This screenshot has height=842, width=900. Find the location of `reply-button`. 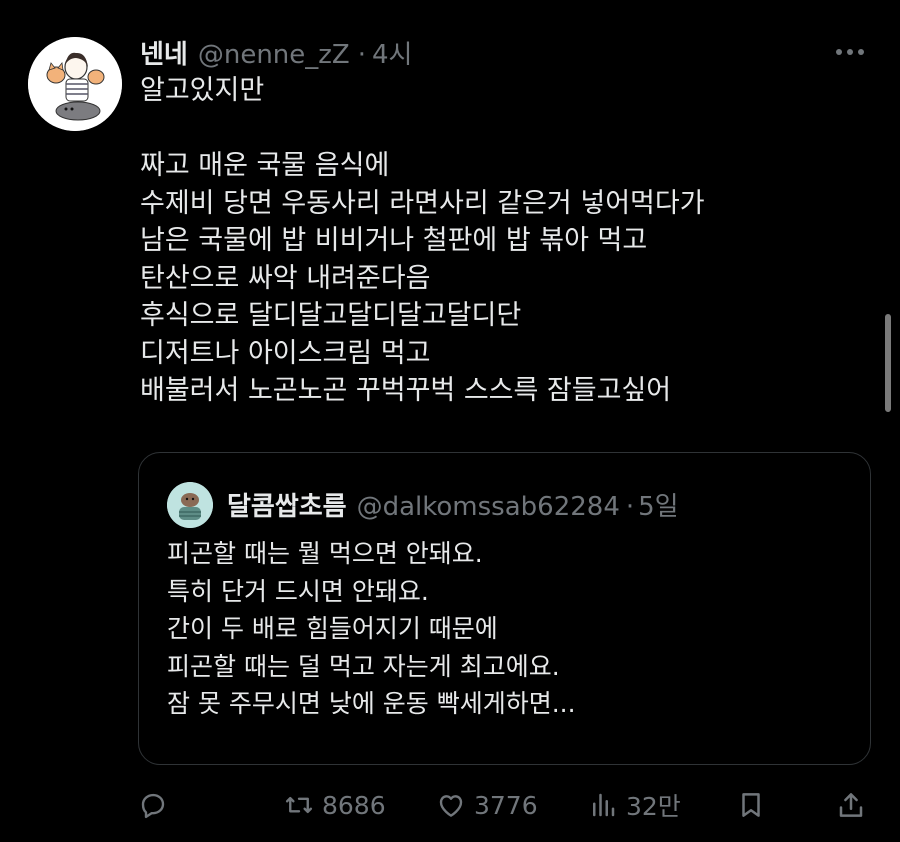

reply-button is located at coordinates (157, 805).